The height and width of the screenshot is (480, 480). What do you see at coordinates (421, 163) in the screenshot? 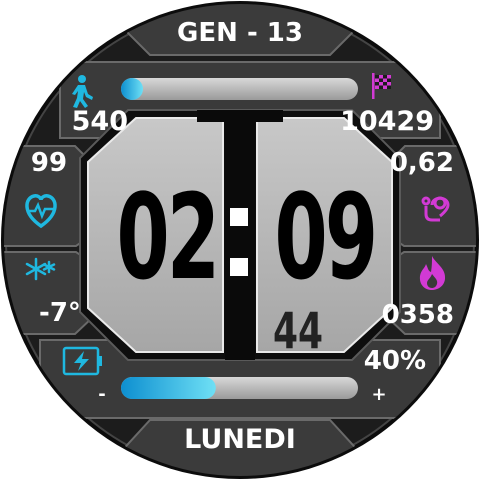
I see `distance-value: 0,62` at bounding box center [421, 163].